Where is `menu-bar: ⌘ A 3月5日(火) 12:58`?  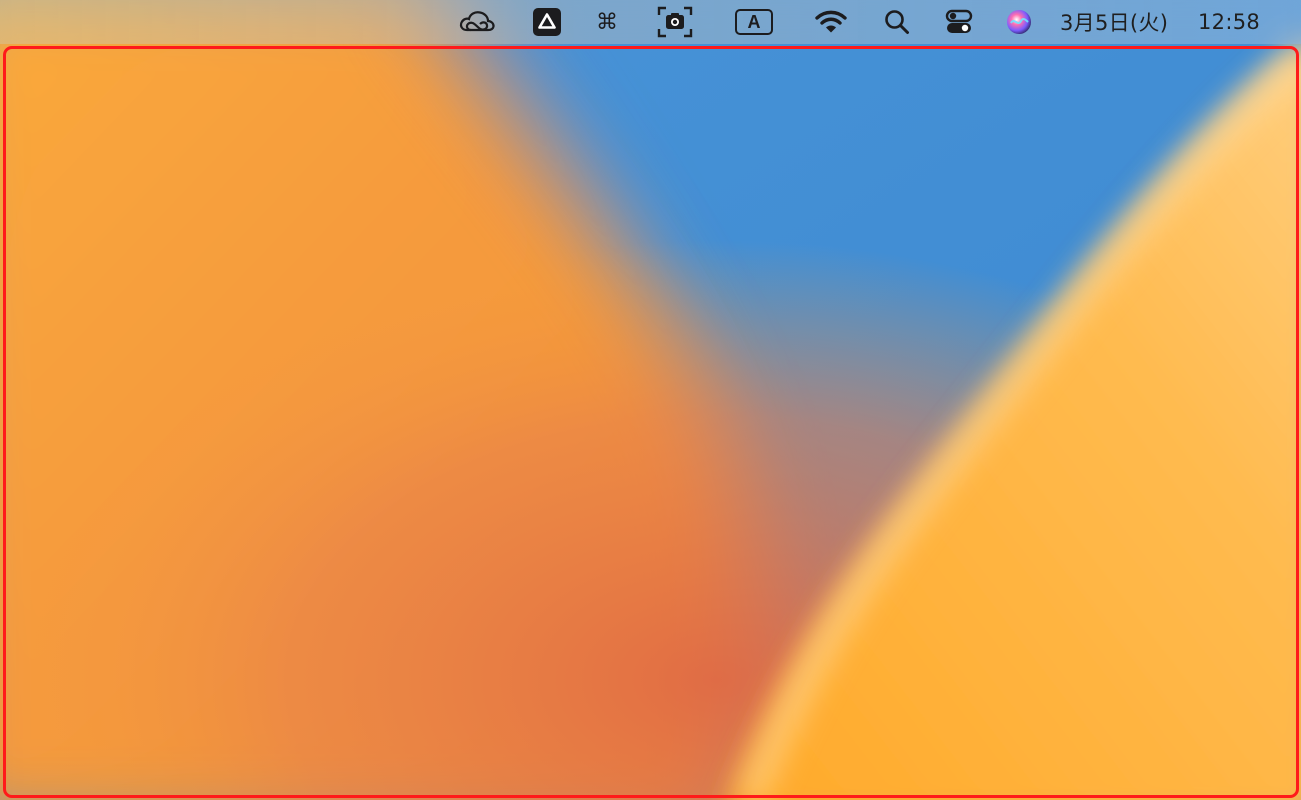
menu-bar: ⌘ A 3月5日(火) 12:58 is located at coordinates (650, 22).